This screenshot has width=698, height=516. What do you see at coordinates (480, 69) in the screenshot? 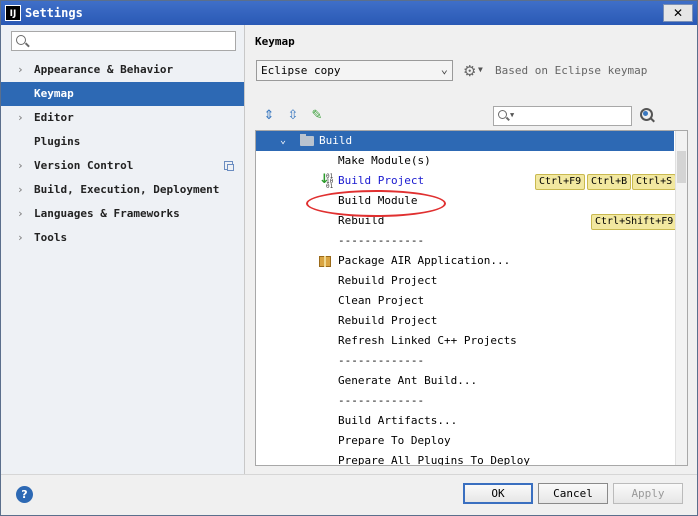
I see `gear-dropdown-arrow-icon: ▼` at bounding box center [480, 69].